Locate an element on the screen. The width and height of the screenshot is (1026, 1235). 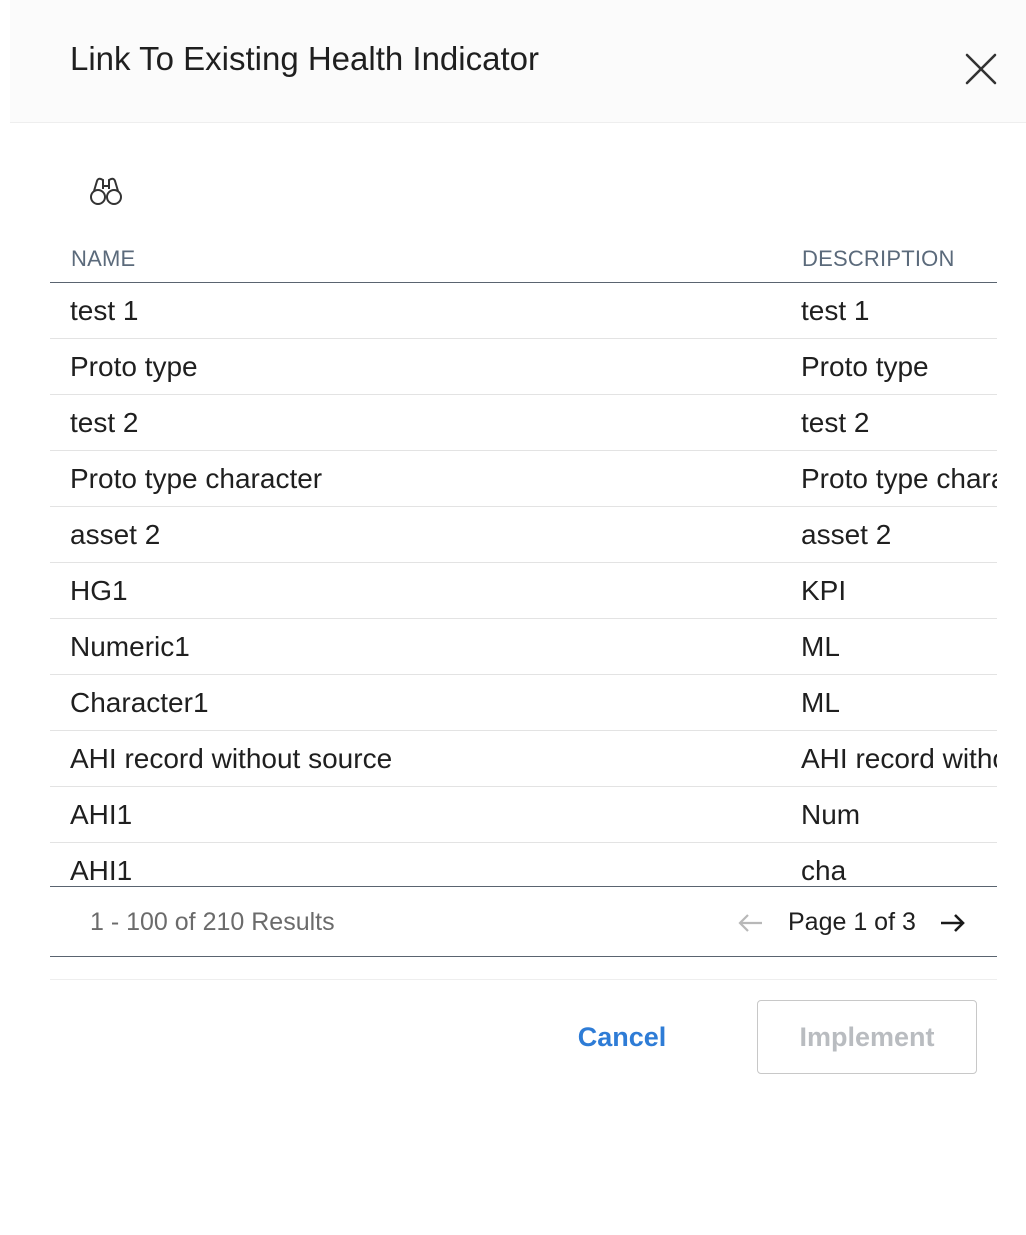
cell-name: HG1 is located at coordinates (99, 590).